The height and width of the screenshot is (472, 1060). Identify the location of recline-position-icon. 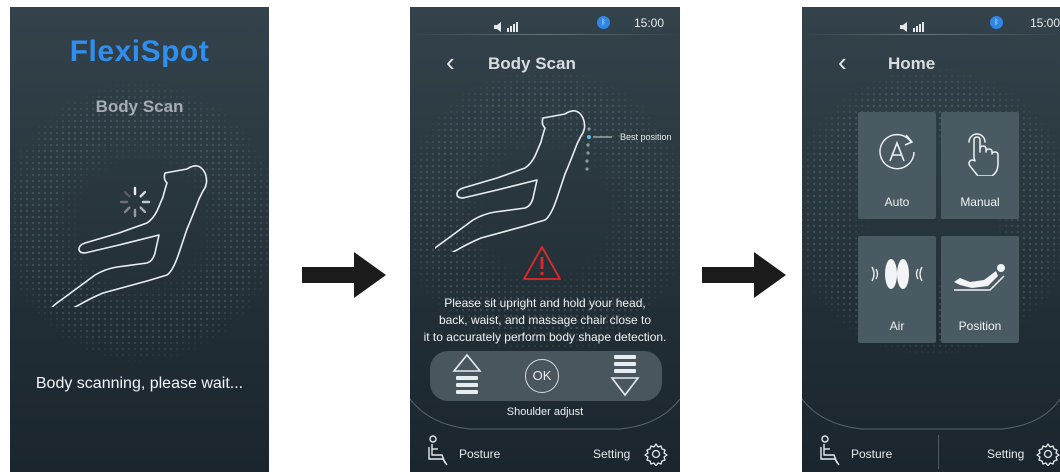
(979, 277).